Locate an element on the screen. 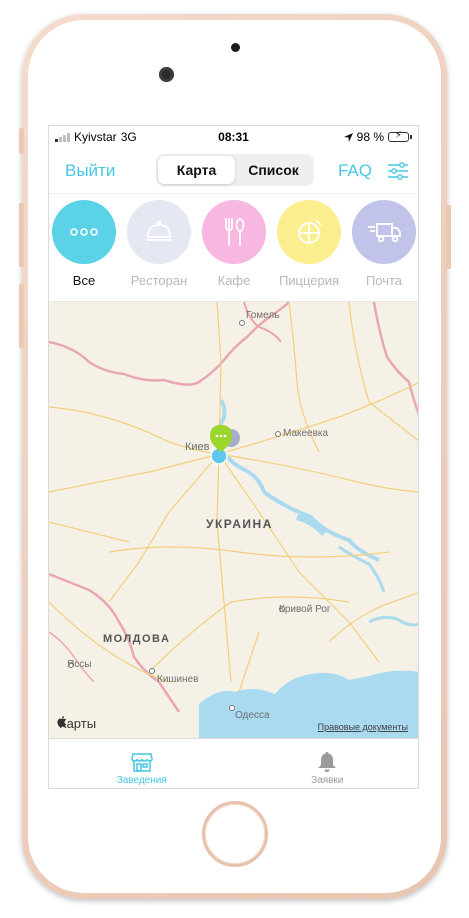  map-label-odessa: Одесса is located at coordinates (252, 715).